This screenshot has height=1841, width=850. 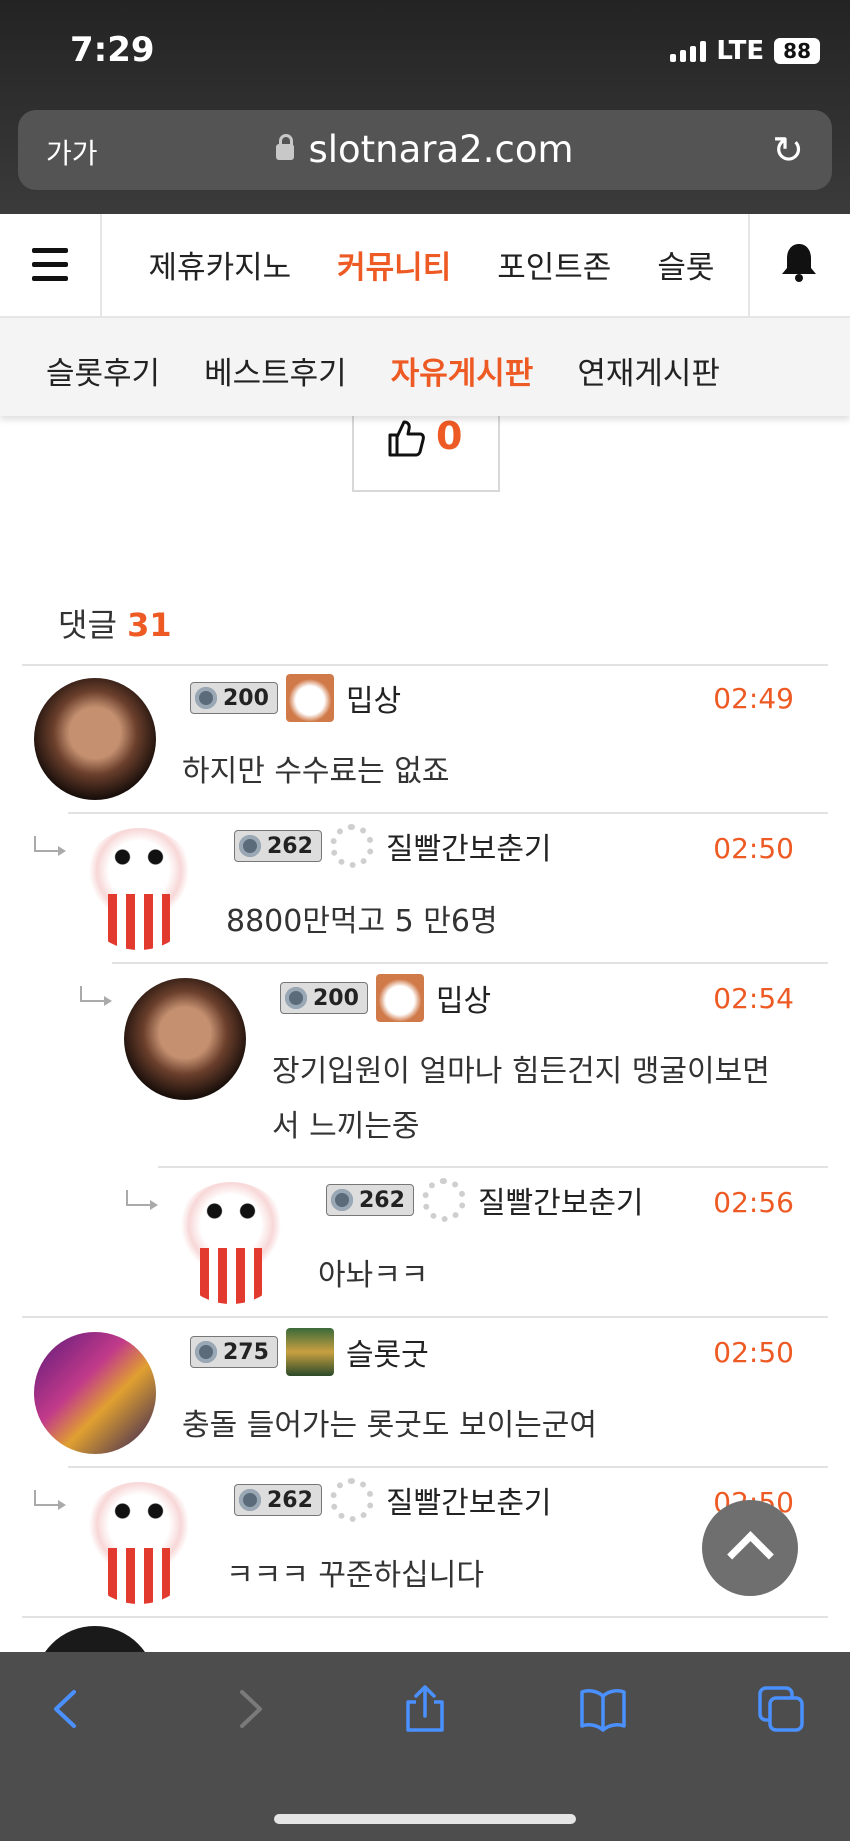 What do you see at coordinates (249, 1709) in the screenshot?
I see `forward-icon` at bounding box center [249, 1709].